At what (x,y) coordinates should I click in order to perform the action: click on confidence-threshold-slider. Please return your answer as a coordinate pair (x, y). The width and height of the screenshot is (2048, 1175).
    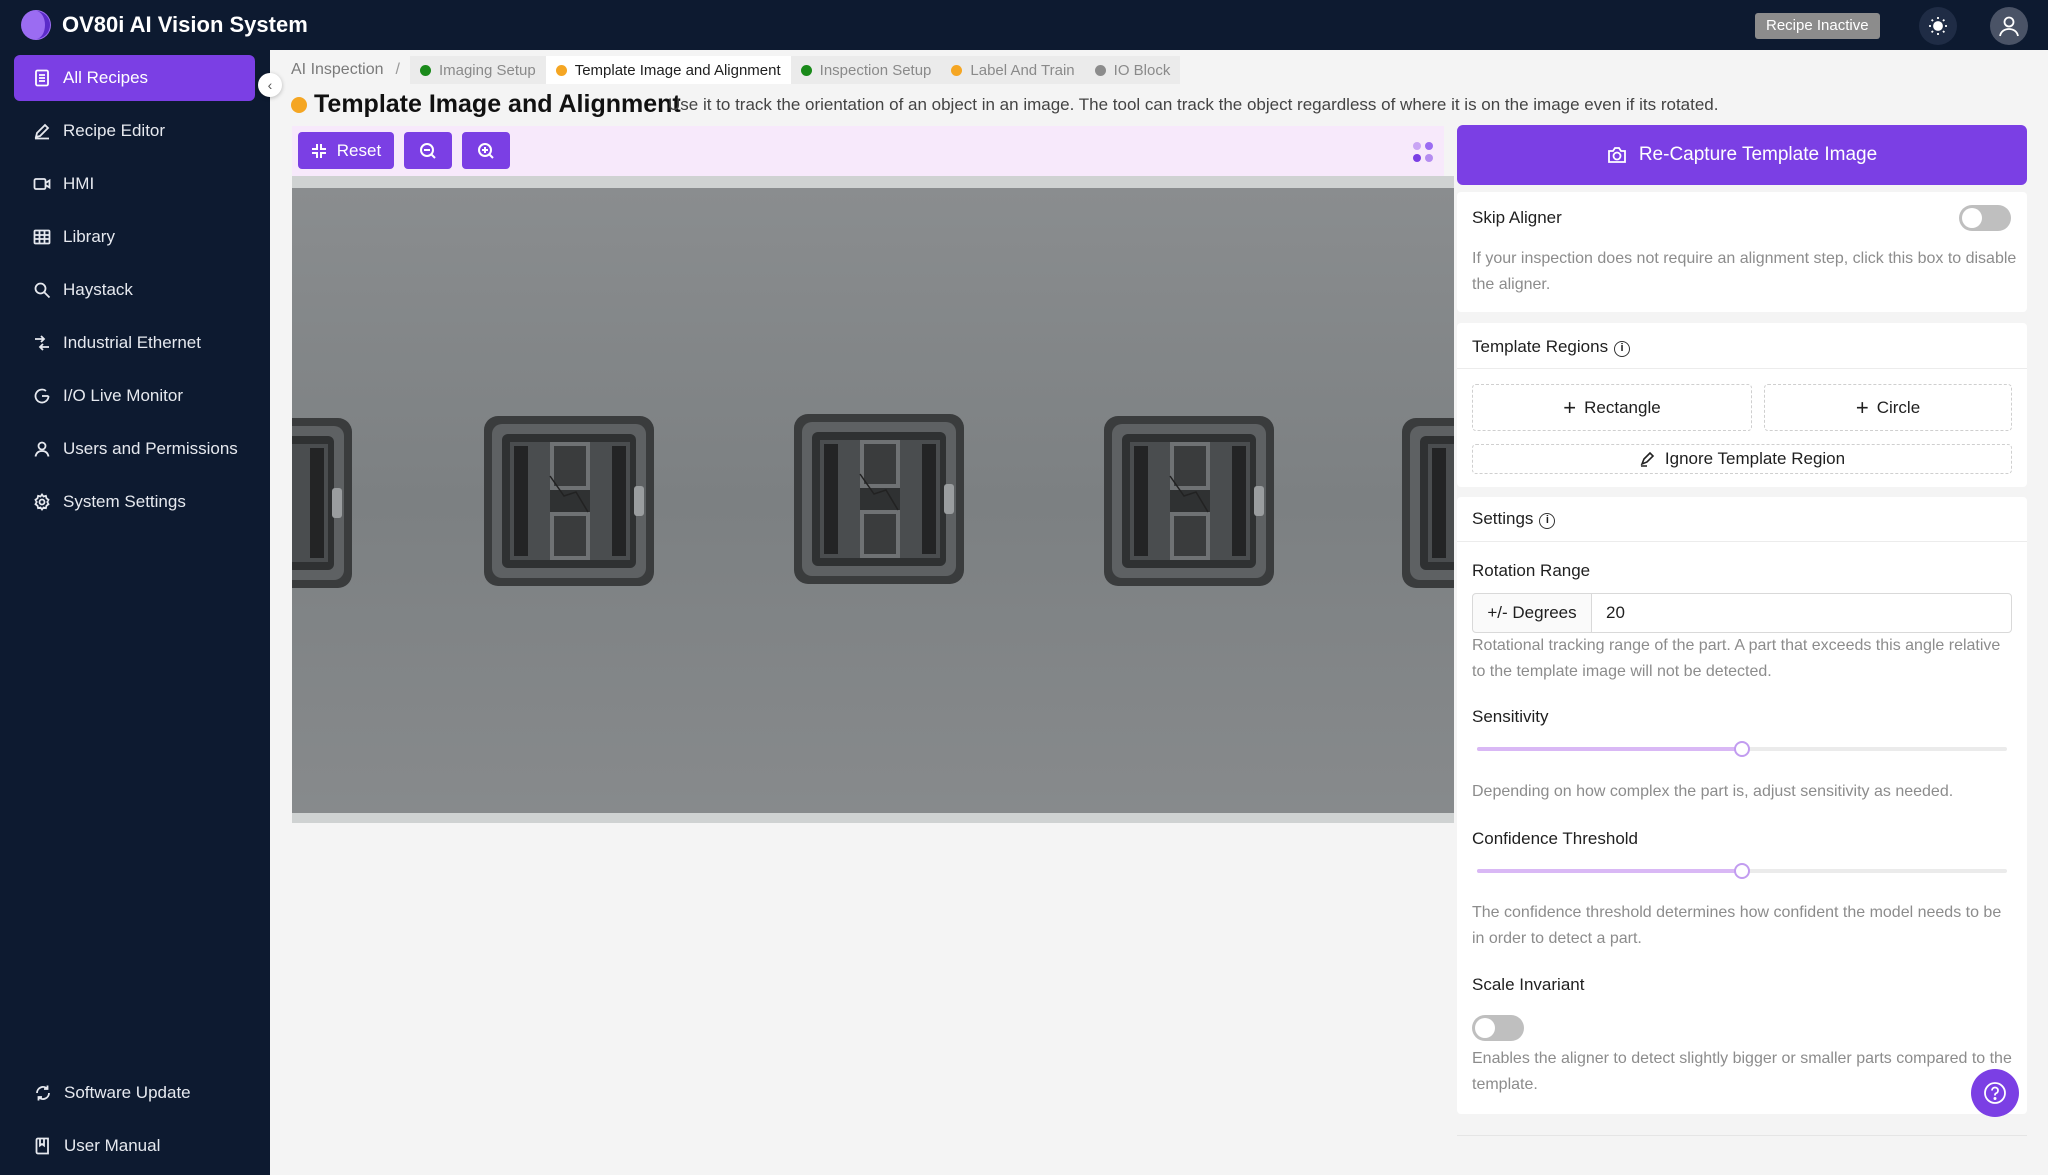
    Looking at the image, I should click on (1742, 871).